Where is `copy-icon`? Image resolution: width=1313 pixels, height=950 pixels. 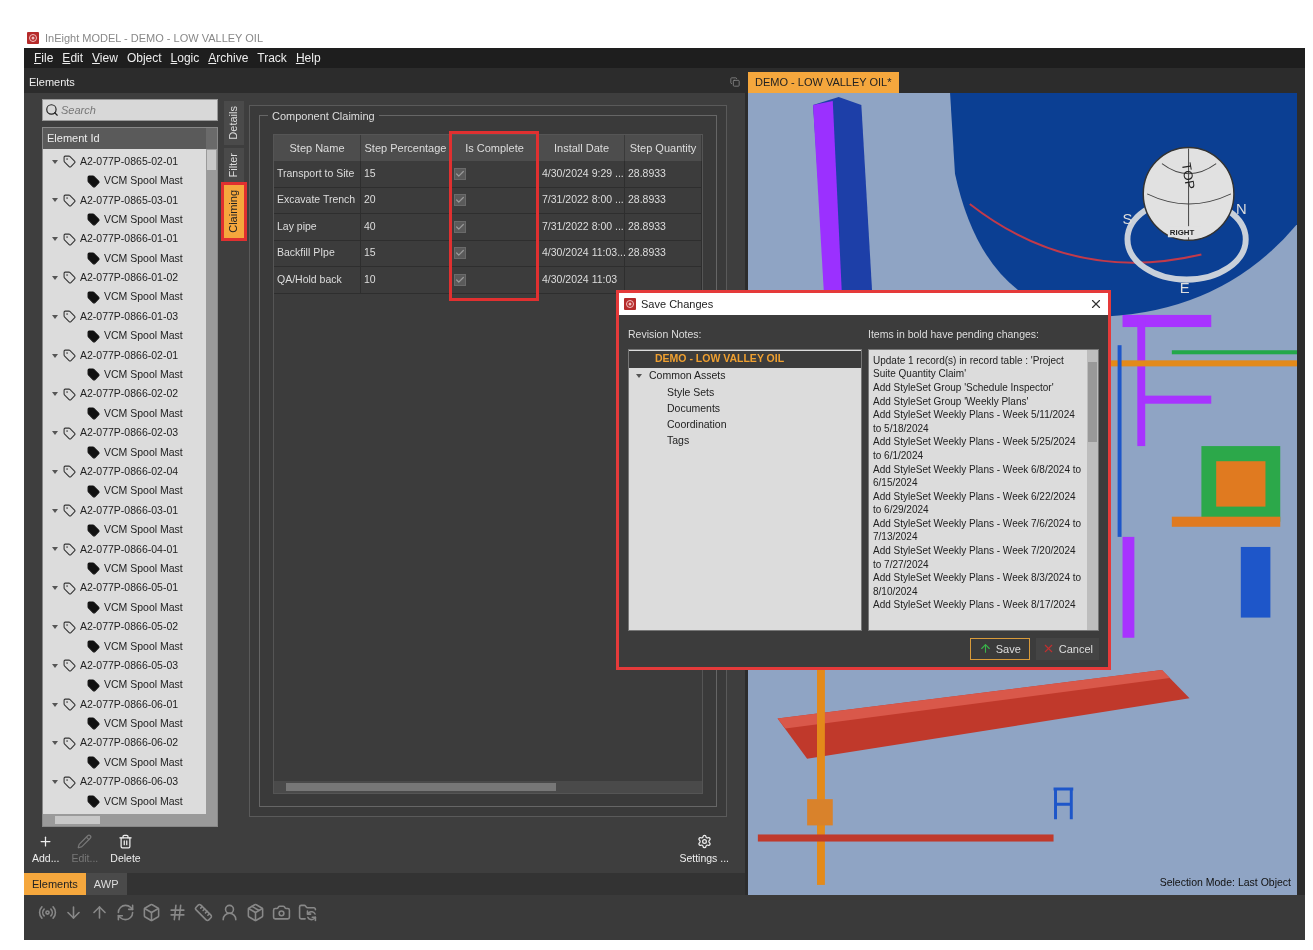
copy-icon is located at coordinates (735, 82).